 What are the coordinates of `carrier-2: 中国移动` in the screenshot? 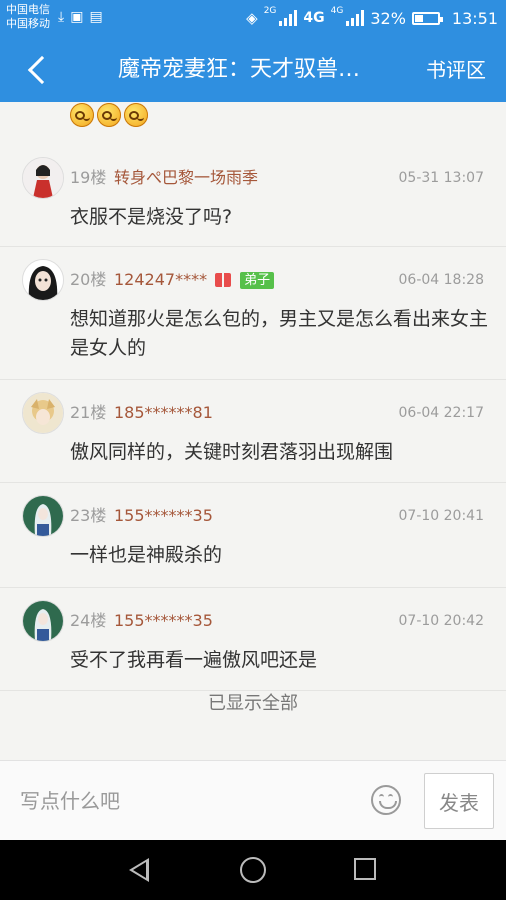 It's located at (28, 23).